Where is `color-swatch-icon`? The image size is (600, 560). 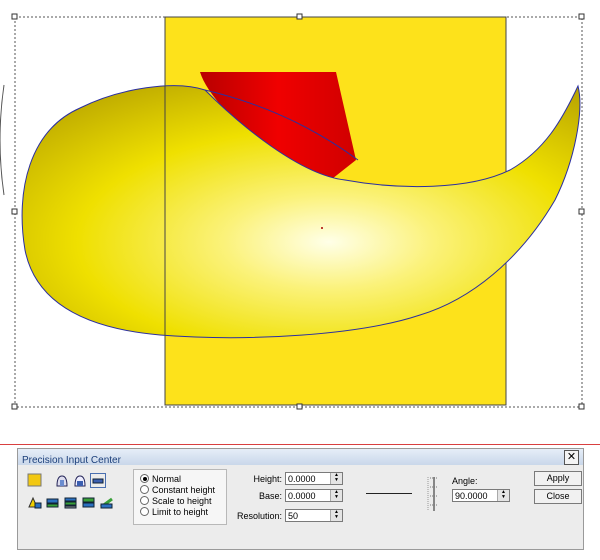 color-swatch-icon is located at coordinates (35, 480).